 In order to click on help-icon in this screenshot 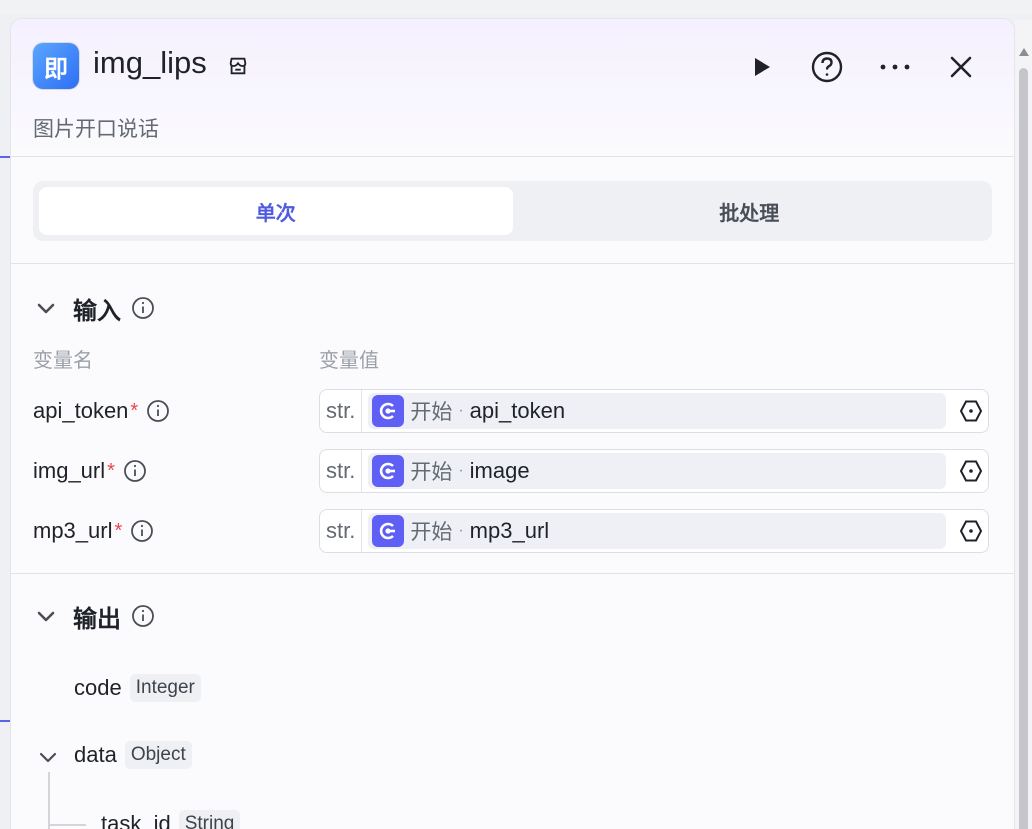, I will do `click(827, 67)`.